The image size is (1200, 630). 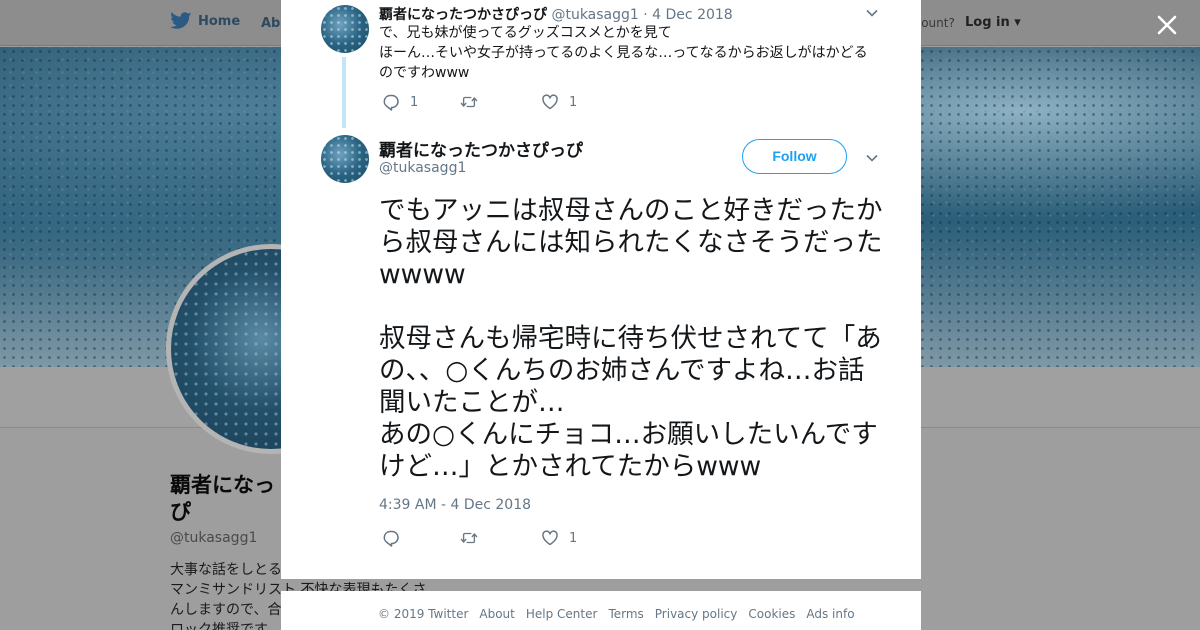 I want to click on reply-count: 1, so click(x=414, y=102).